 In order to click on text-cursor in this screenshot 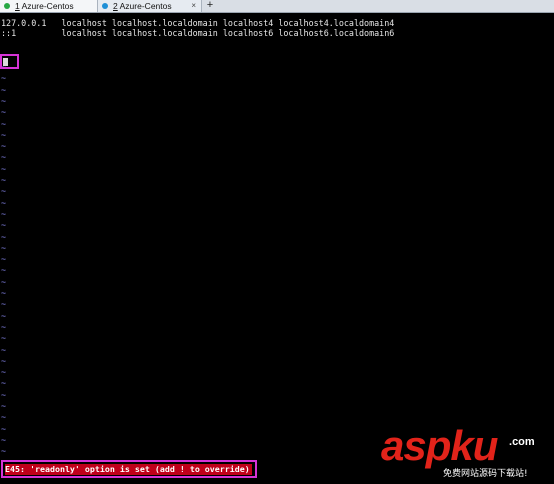, I will do `click(5, 62)`.